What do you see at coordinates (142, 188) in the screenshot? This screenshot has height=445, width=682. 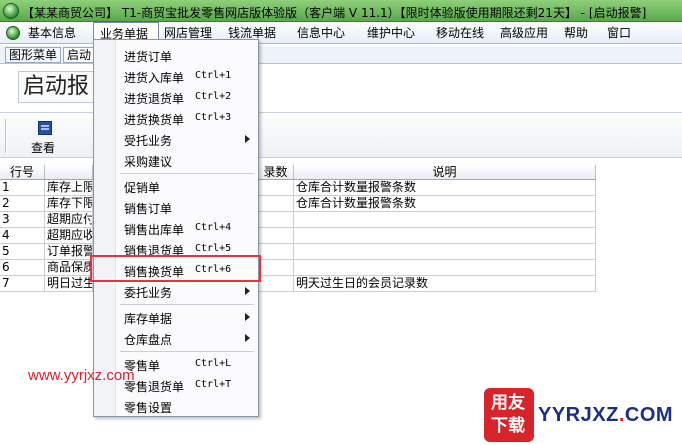 I see `menu-item-label: 促销单` at bounding box center [142, 188].